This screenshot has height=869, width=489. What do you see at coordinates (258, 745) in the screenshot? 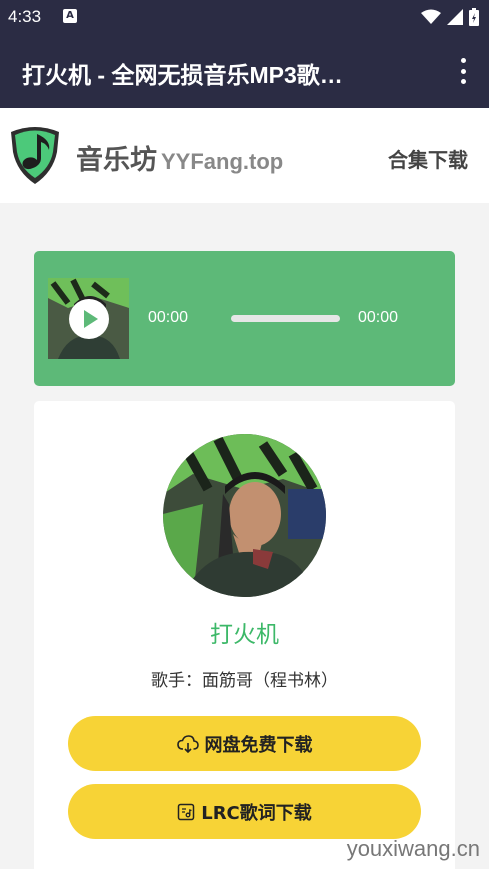
I see `cloud-download-label: 网盘免费下载` at bounding box center [258, 745].